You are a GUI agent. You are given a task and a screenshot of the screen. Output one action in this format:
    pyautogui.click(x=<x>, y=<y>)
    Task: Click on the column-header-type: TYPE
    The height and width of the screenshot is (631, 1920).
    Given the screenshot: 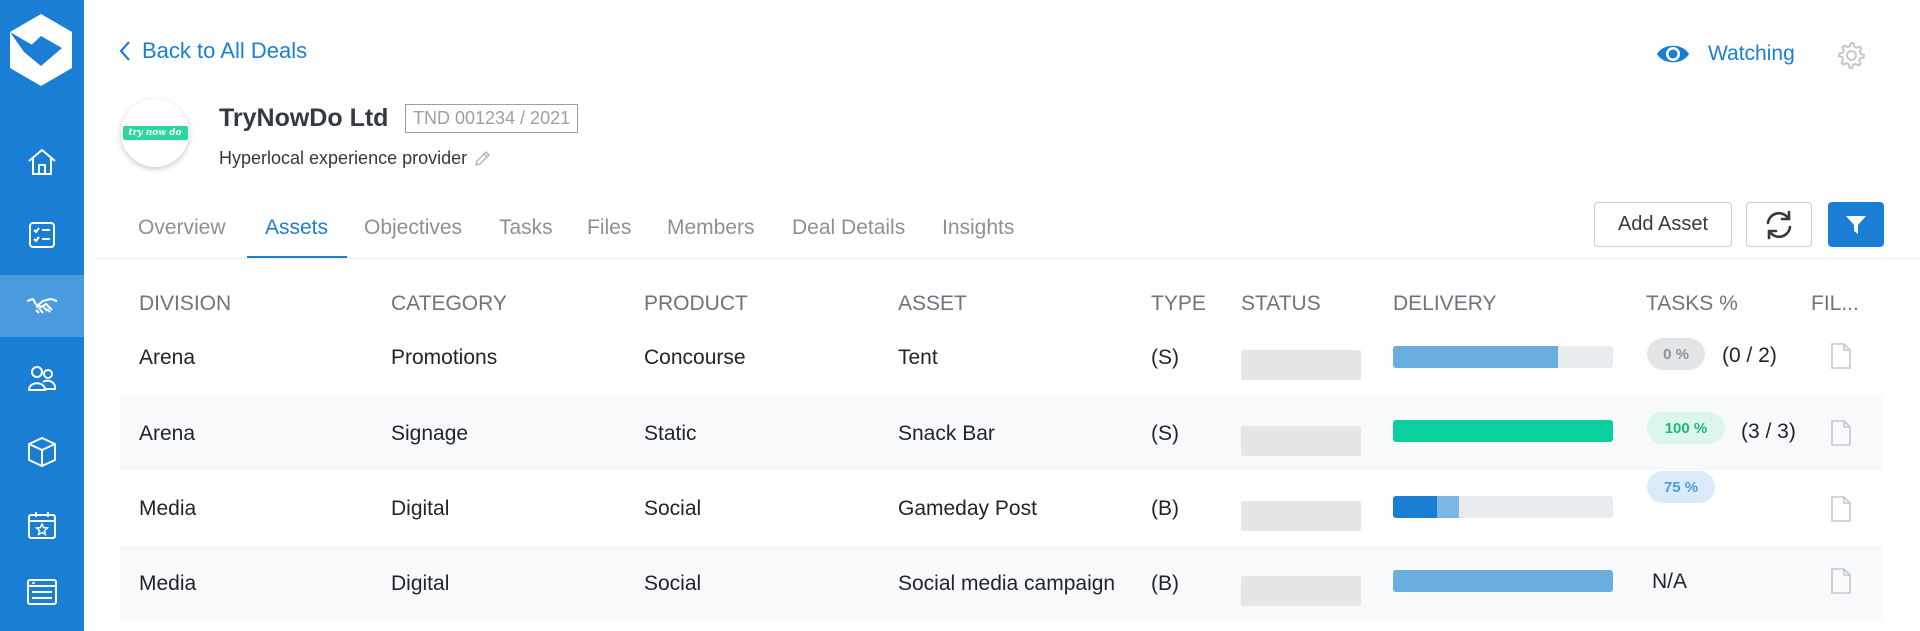 What is the action you would take?
    pyautogui.click(x=1178, y=304)
    